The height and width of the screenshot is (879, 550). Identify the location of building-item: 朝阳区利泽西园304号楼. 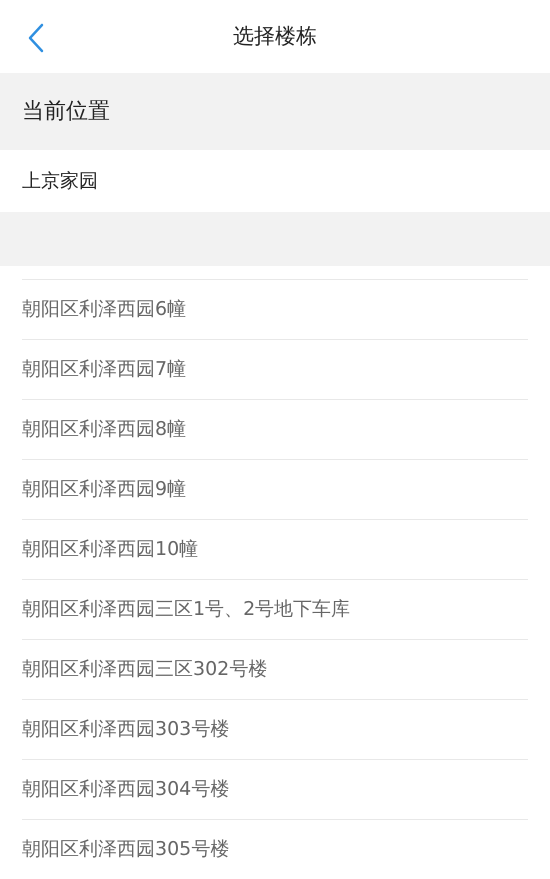
(126, 789).